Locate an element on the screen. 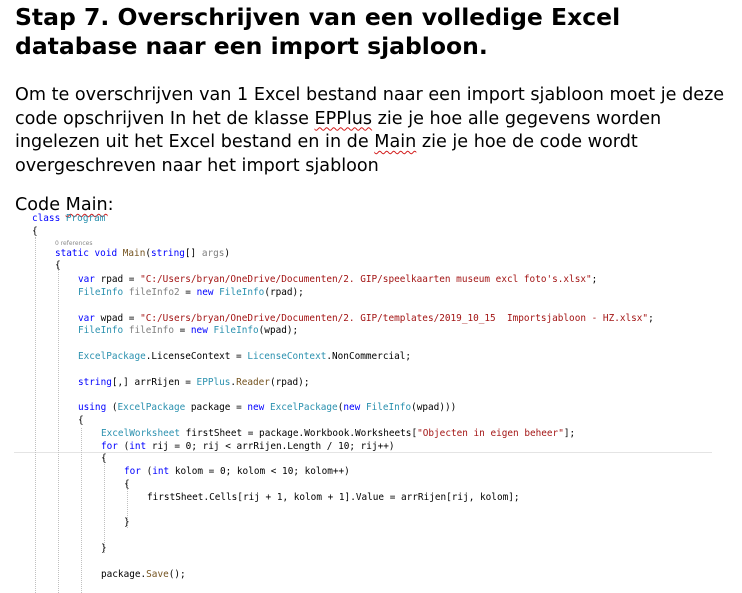 The width and height of the screenshot is (742, 593). code-token: wpad = is located at coordinates (117, 318).